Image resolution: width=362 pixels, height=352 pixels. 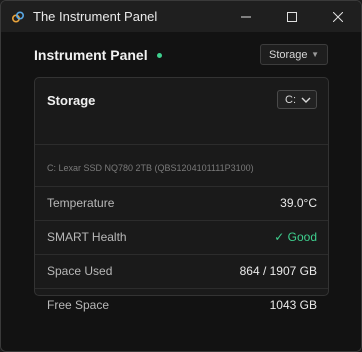 What do you see at coordinates (290, 99) in the screenshot?
I see `drive-select-value: C:` at bounding box center [290, 99].